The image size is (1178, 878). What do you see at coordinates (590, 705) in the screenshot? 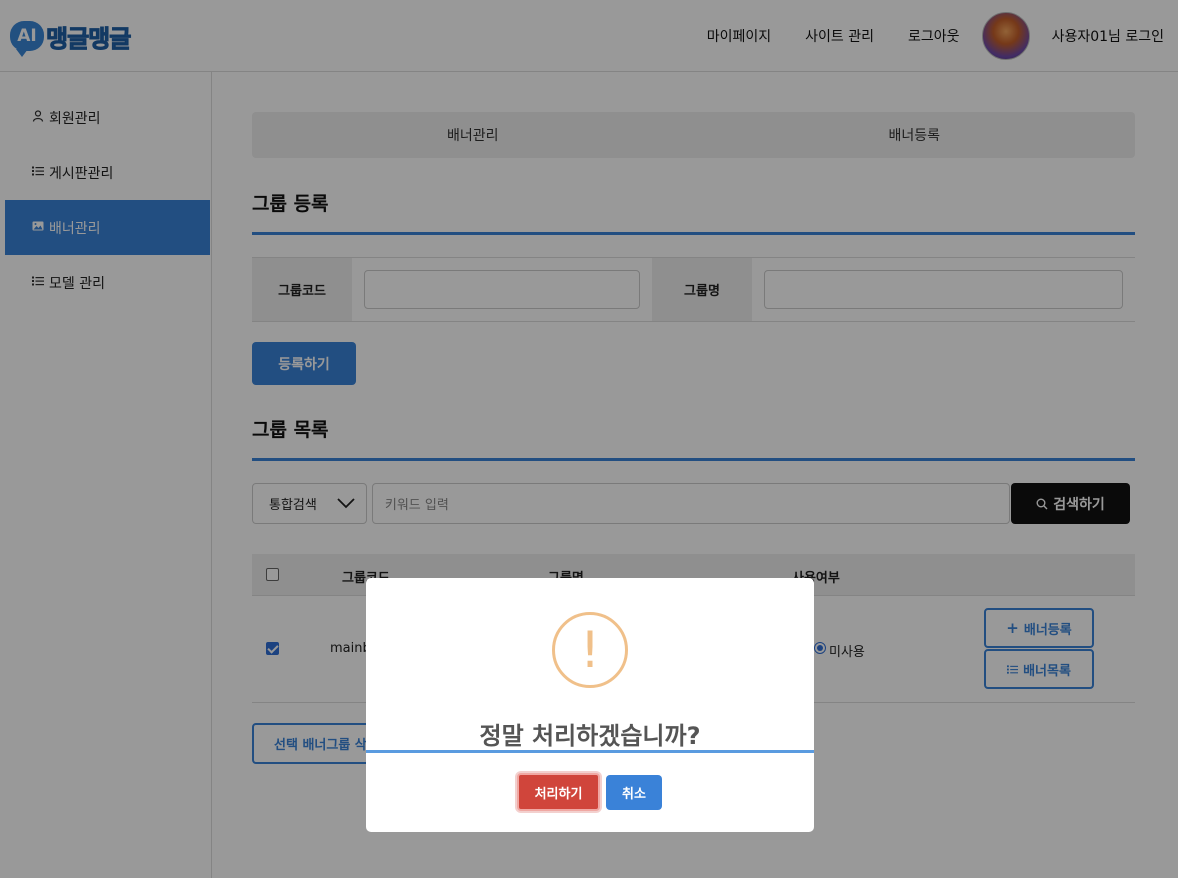
I see `confirm-dialog: ! 정말 처리하겠습니까? 처리하기 취소` at bounding box center [590, 705].